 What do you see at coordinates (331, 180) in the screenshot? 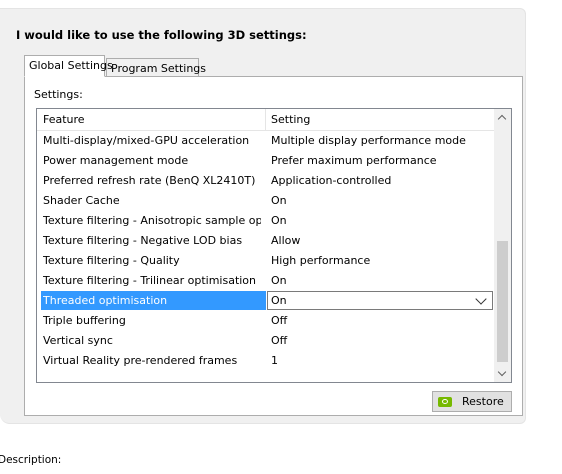
I see `setting-cell: Application-controlled` at bounding box center [331, 180].